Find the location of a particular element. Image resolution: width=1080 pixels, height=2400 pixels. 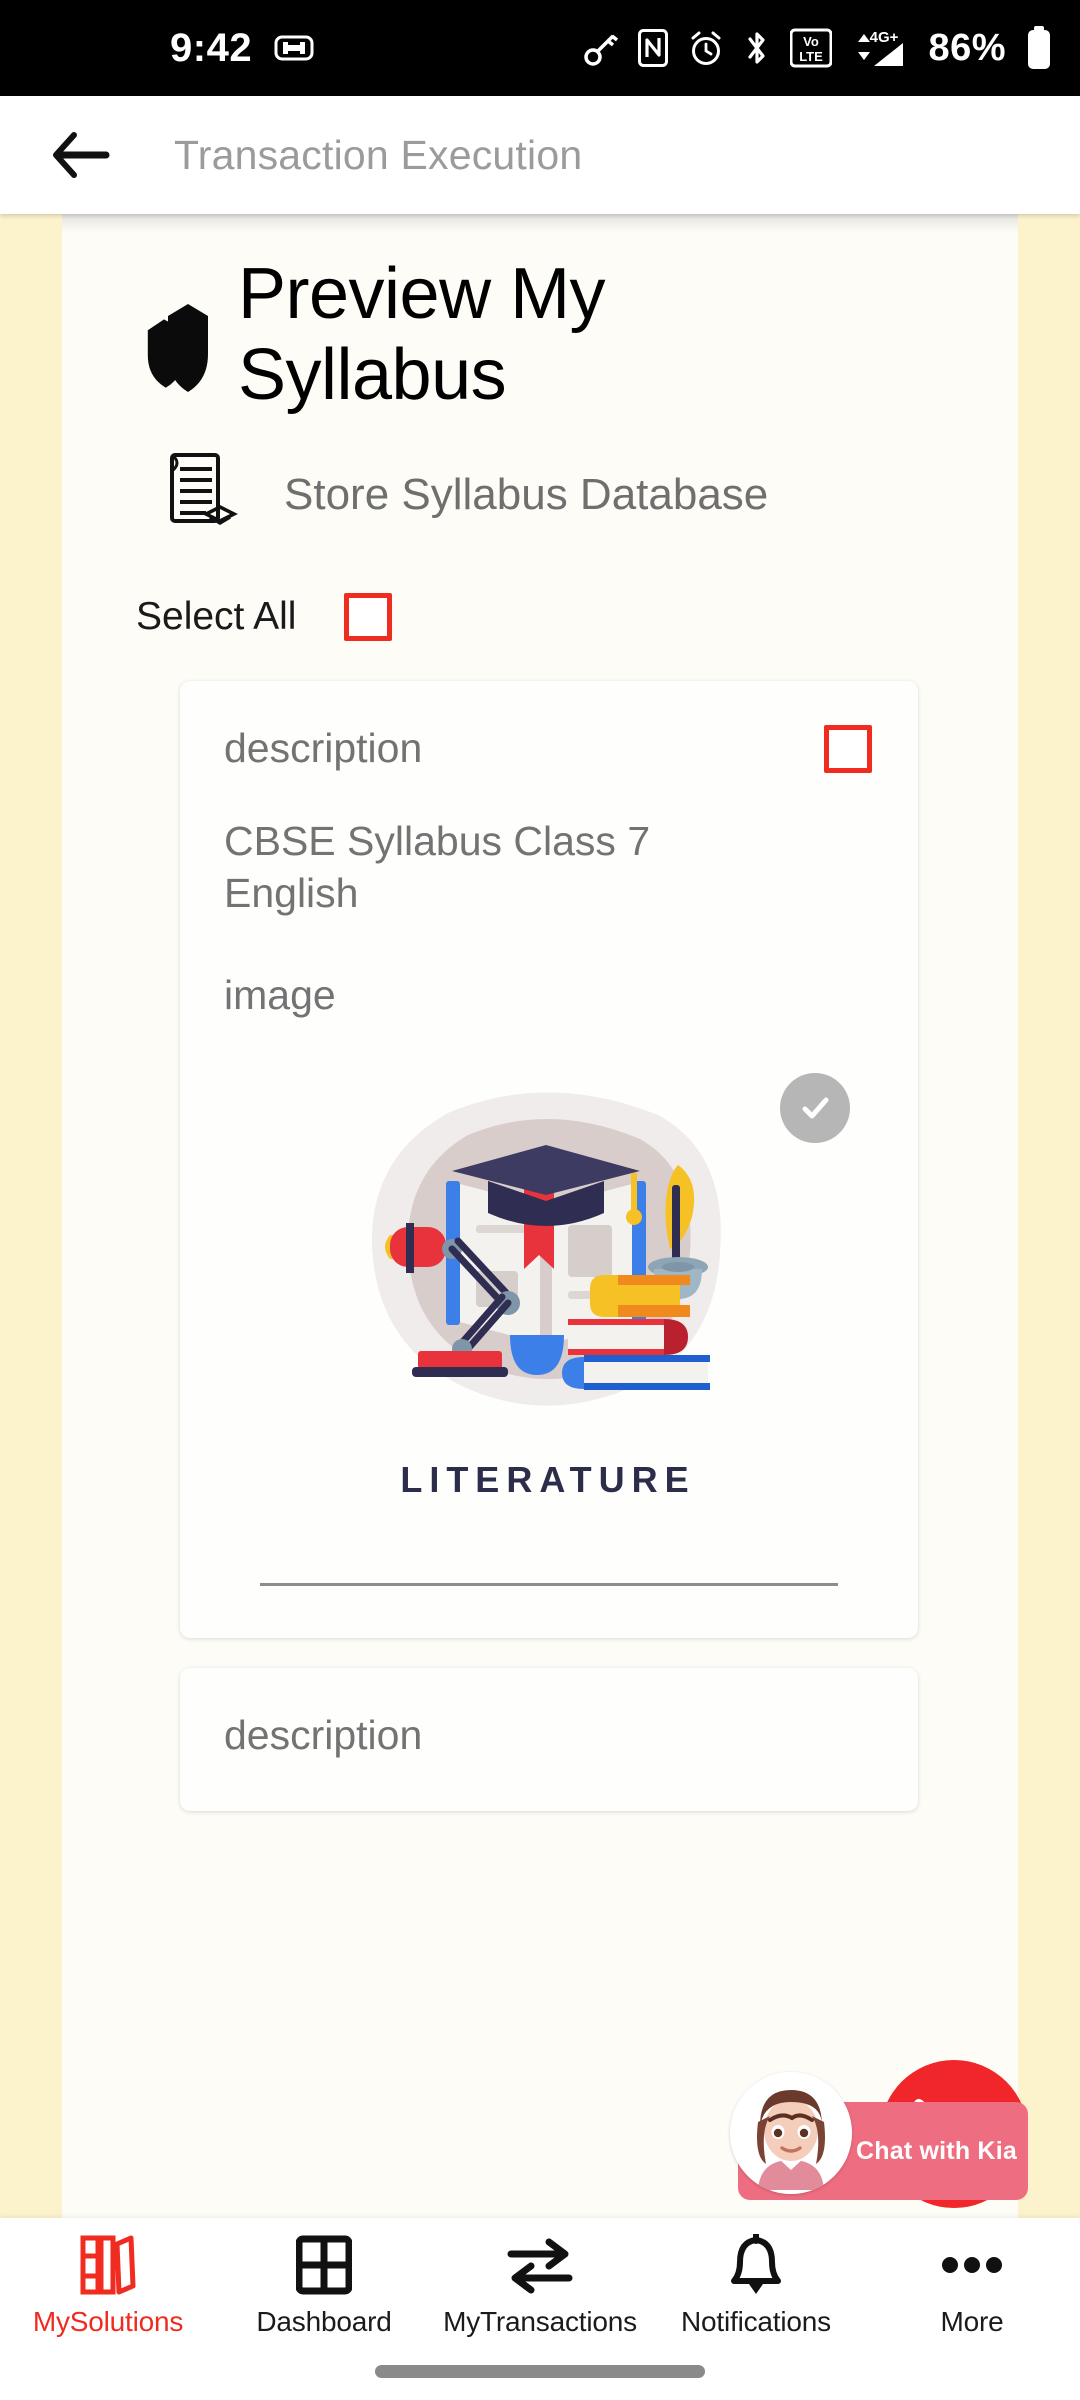

svg-text: Vo is located at coordinates (812, 41).